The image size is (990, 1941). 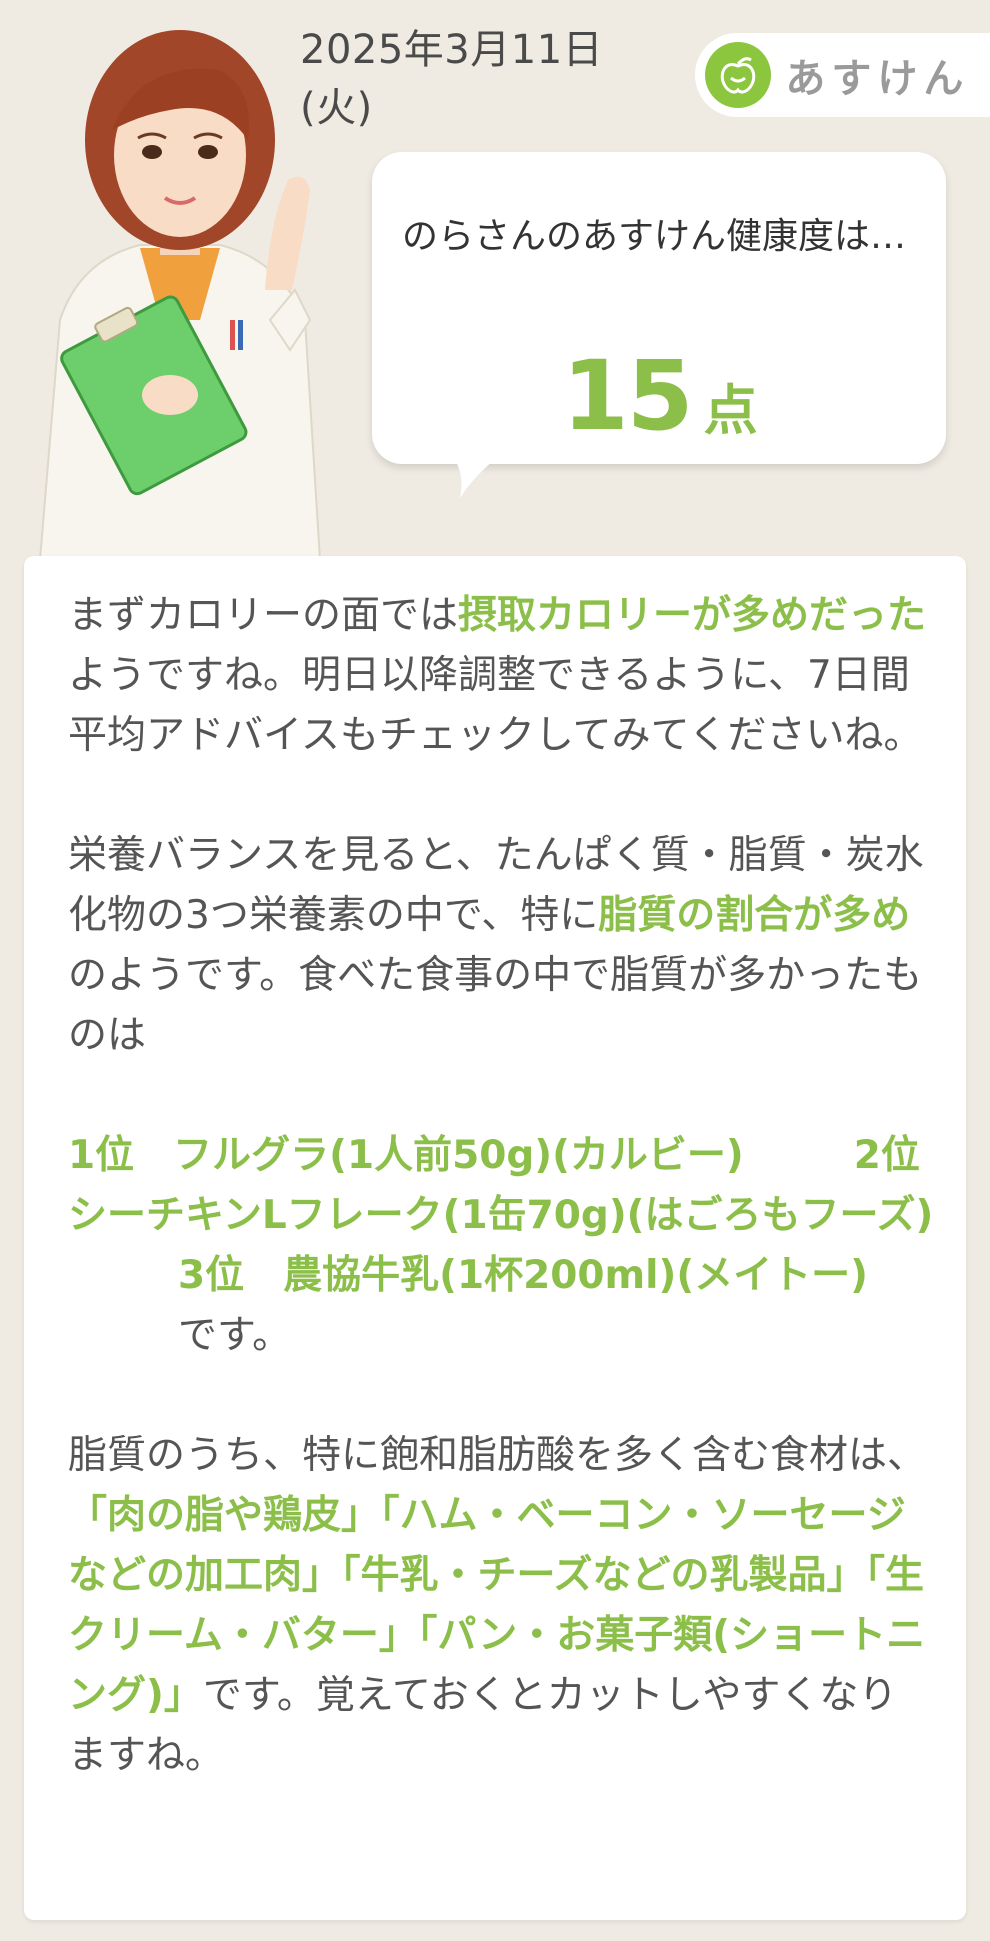 I want to click on brand-badge: あすけん, so click(x=842, y=75).